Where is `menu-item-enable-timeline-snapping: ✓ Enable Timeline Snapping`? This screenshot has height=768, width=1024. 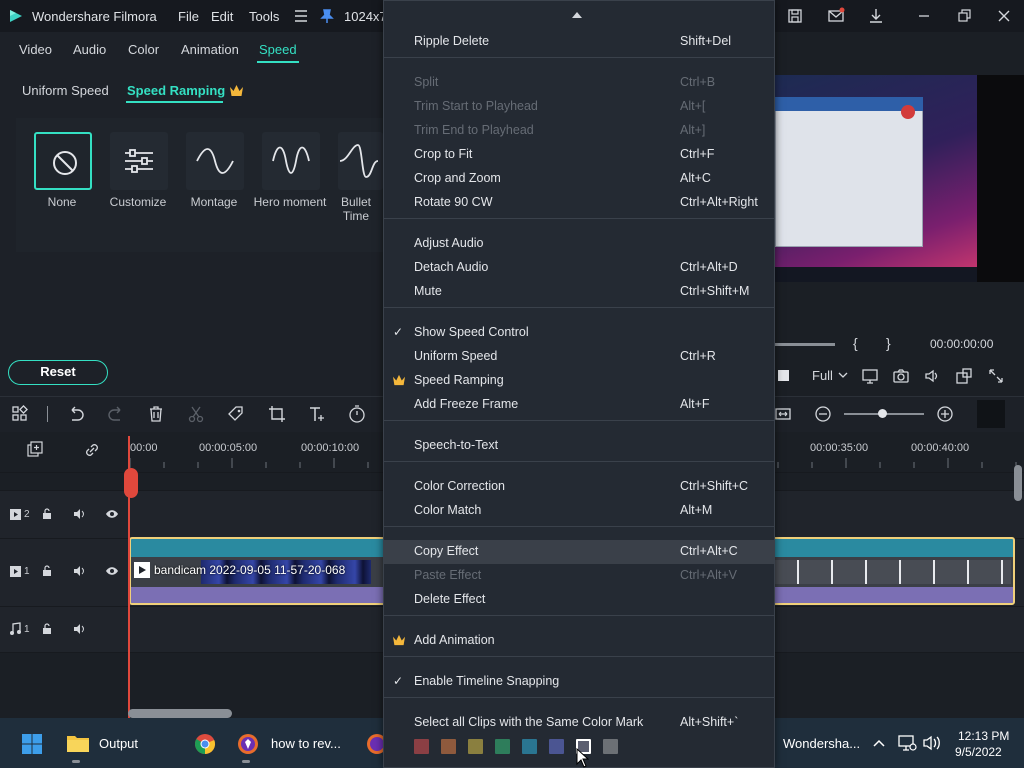 menu-item-enable-timeline-snapping: ✓ Enable Timeline Snapping is located at coordinates (579, 682).